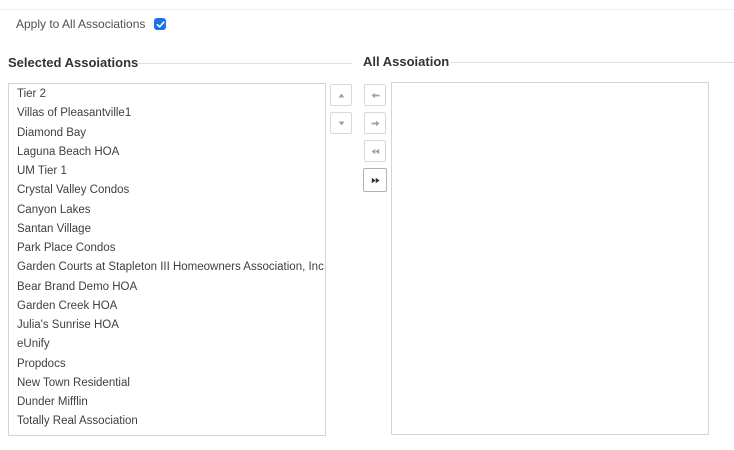 The image size is (734, 450). Describe the element at coordinates (167, 210) in the screenshot. I see `list-item: Canyon Lakes` at that location.